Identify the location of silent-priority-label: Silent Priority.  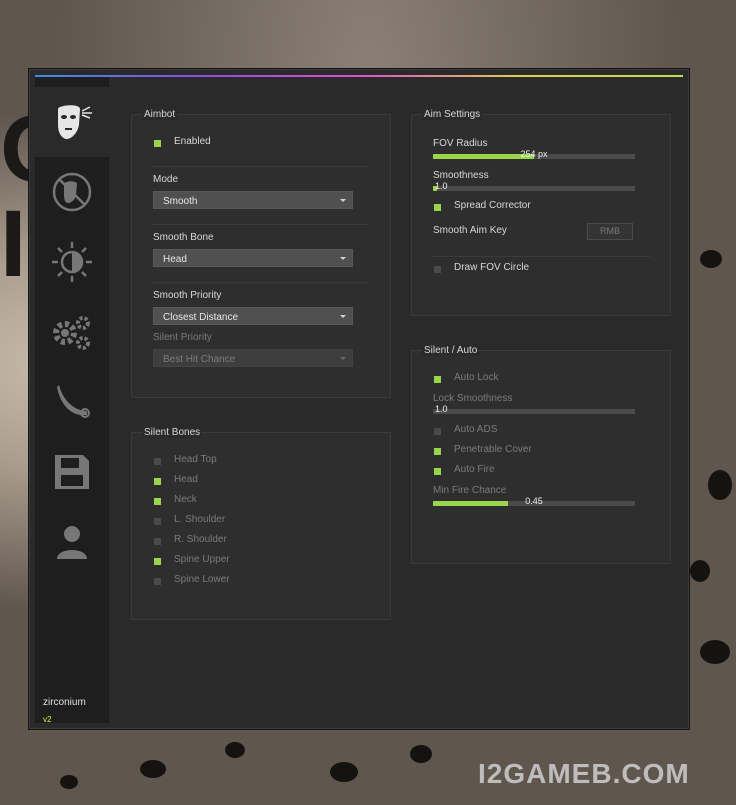
(182, 337).